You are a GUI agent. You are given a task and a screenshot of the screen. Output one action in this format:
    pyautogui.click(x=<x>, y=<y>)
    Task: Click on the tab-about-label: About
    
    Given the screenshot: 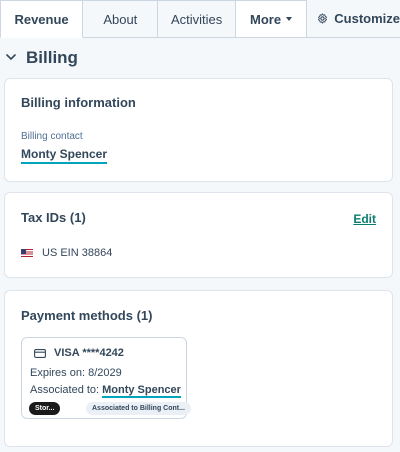 What is the action you would take?
    pyautogui.click(x=120, y=19)
    